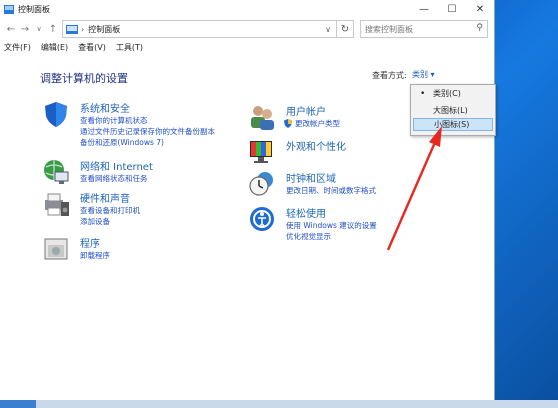 The height and width of the screenshot is (408, 558). Describe the element at coordinates (53, 29) in the screenshot. I see `up-button: ↑` at that location.